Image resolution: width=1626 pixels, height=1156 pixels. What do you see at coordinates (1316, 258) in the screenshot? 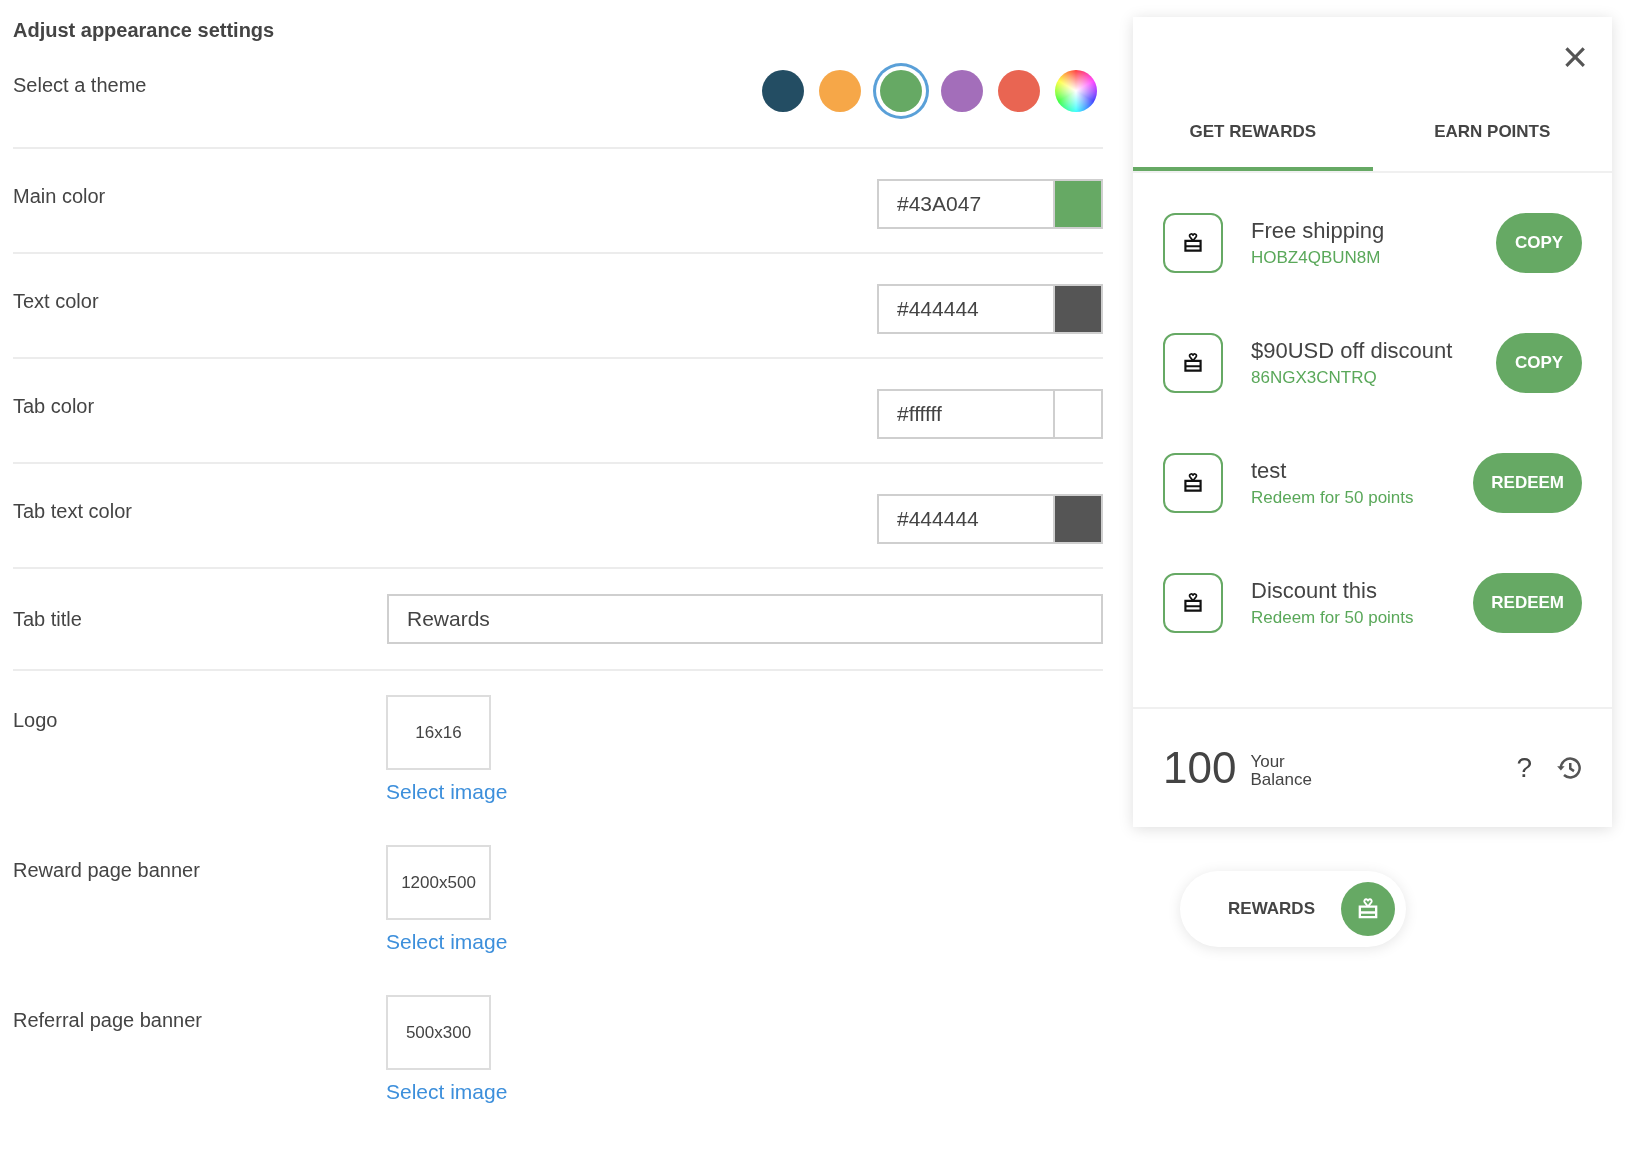
I see `reward-detail: HOBZ4QBUN8M` at bounding box center [1316, 258].